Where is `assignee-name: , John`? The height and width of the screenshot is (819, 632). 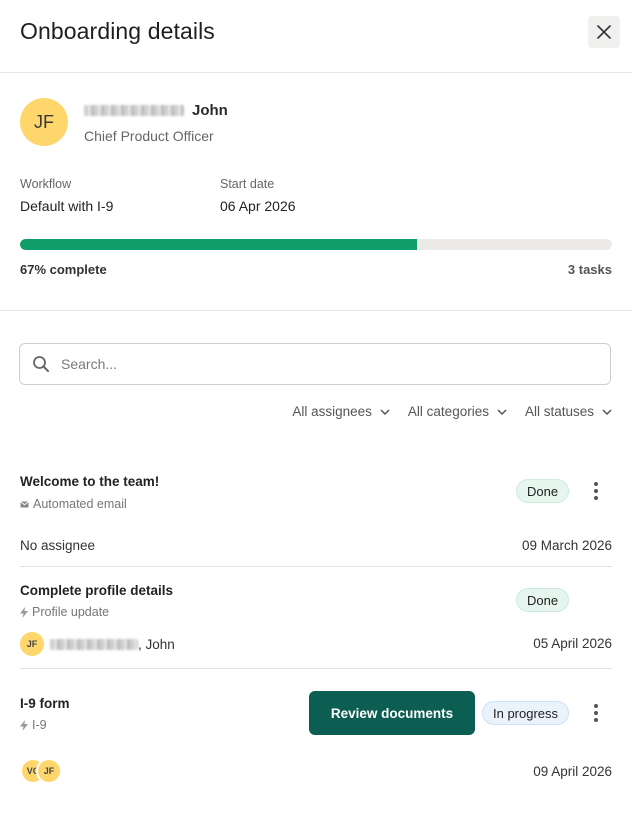
assignee-name: , John is located at coordinates (112, 644).